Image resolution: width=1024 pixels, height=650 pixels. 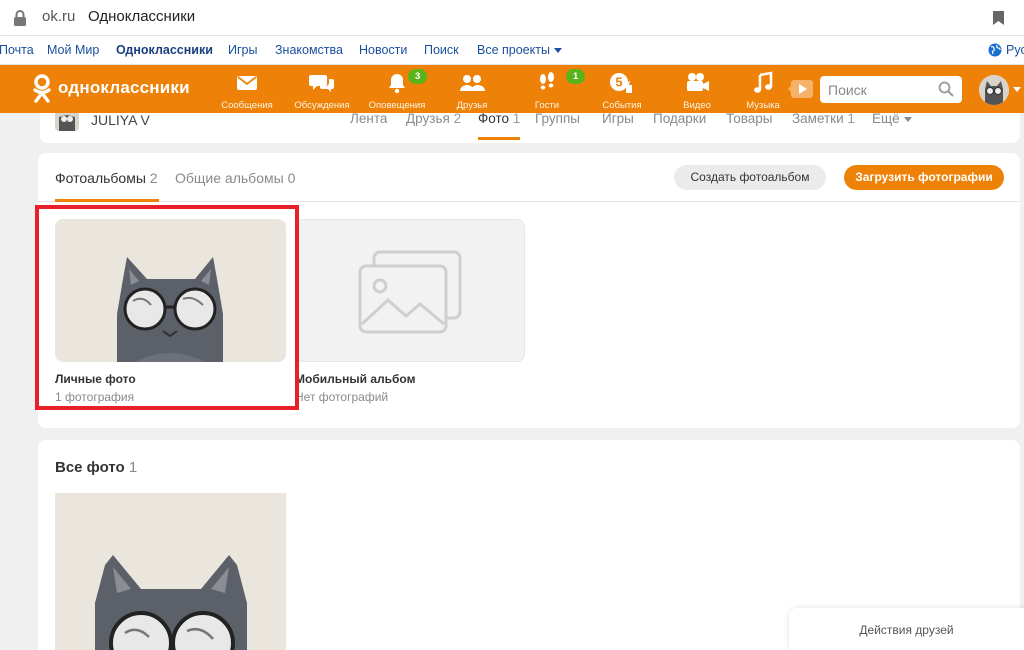 I want to click on album-cover-mobile, so click(x=410, y=290).